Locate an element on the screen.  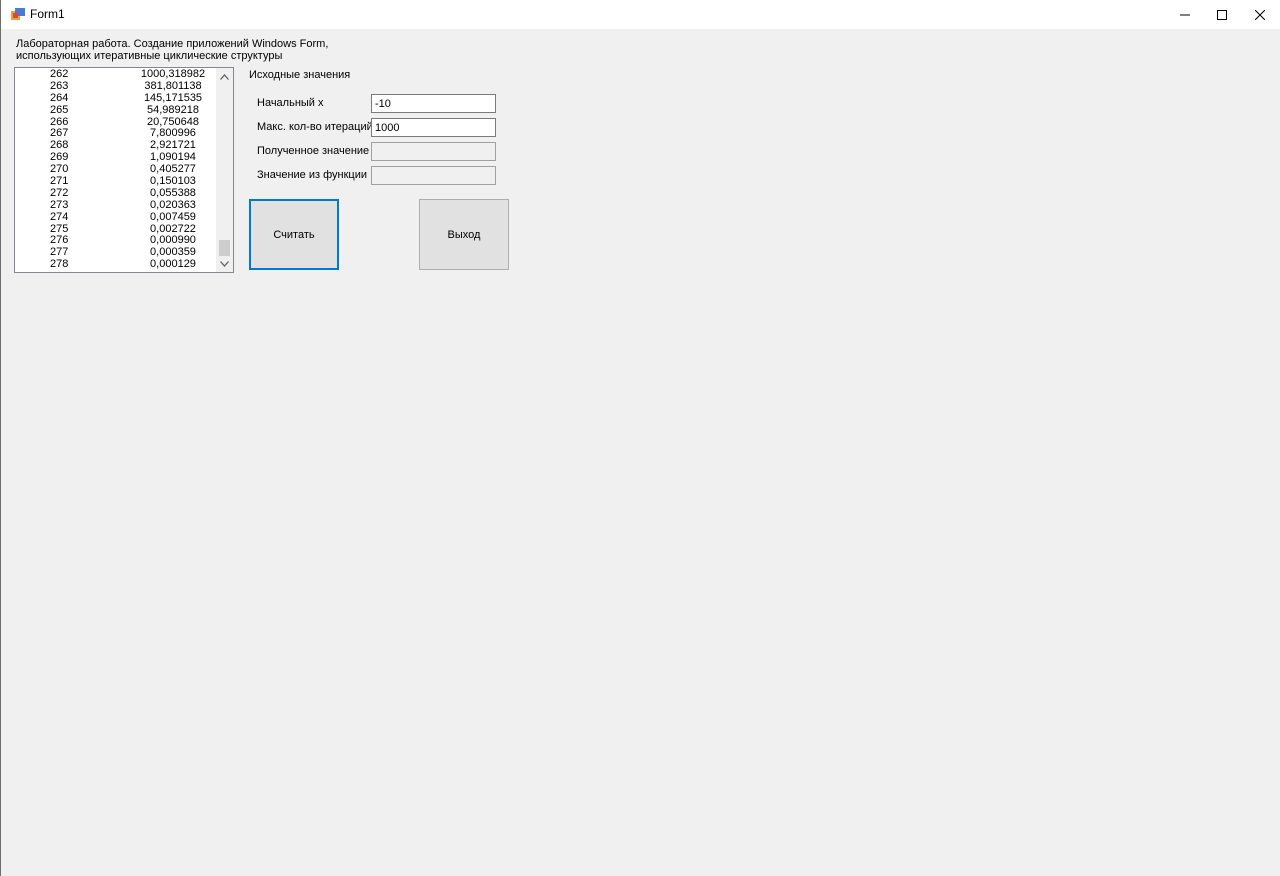
maximize-icon is located at coordinates (1222, 14).